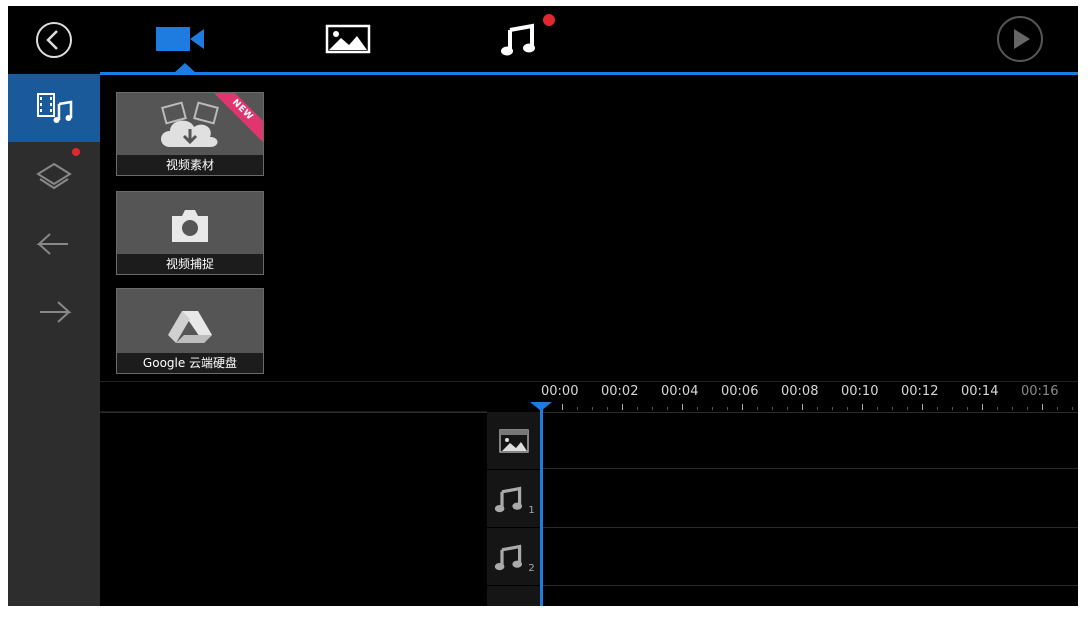  I want to click on tab-music, so click(520, 39).